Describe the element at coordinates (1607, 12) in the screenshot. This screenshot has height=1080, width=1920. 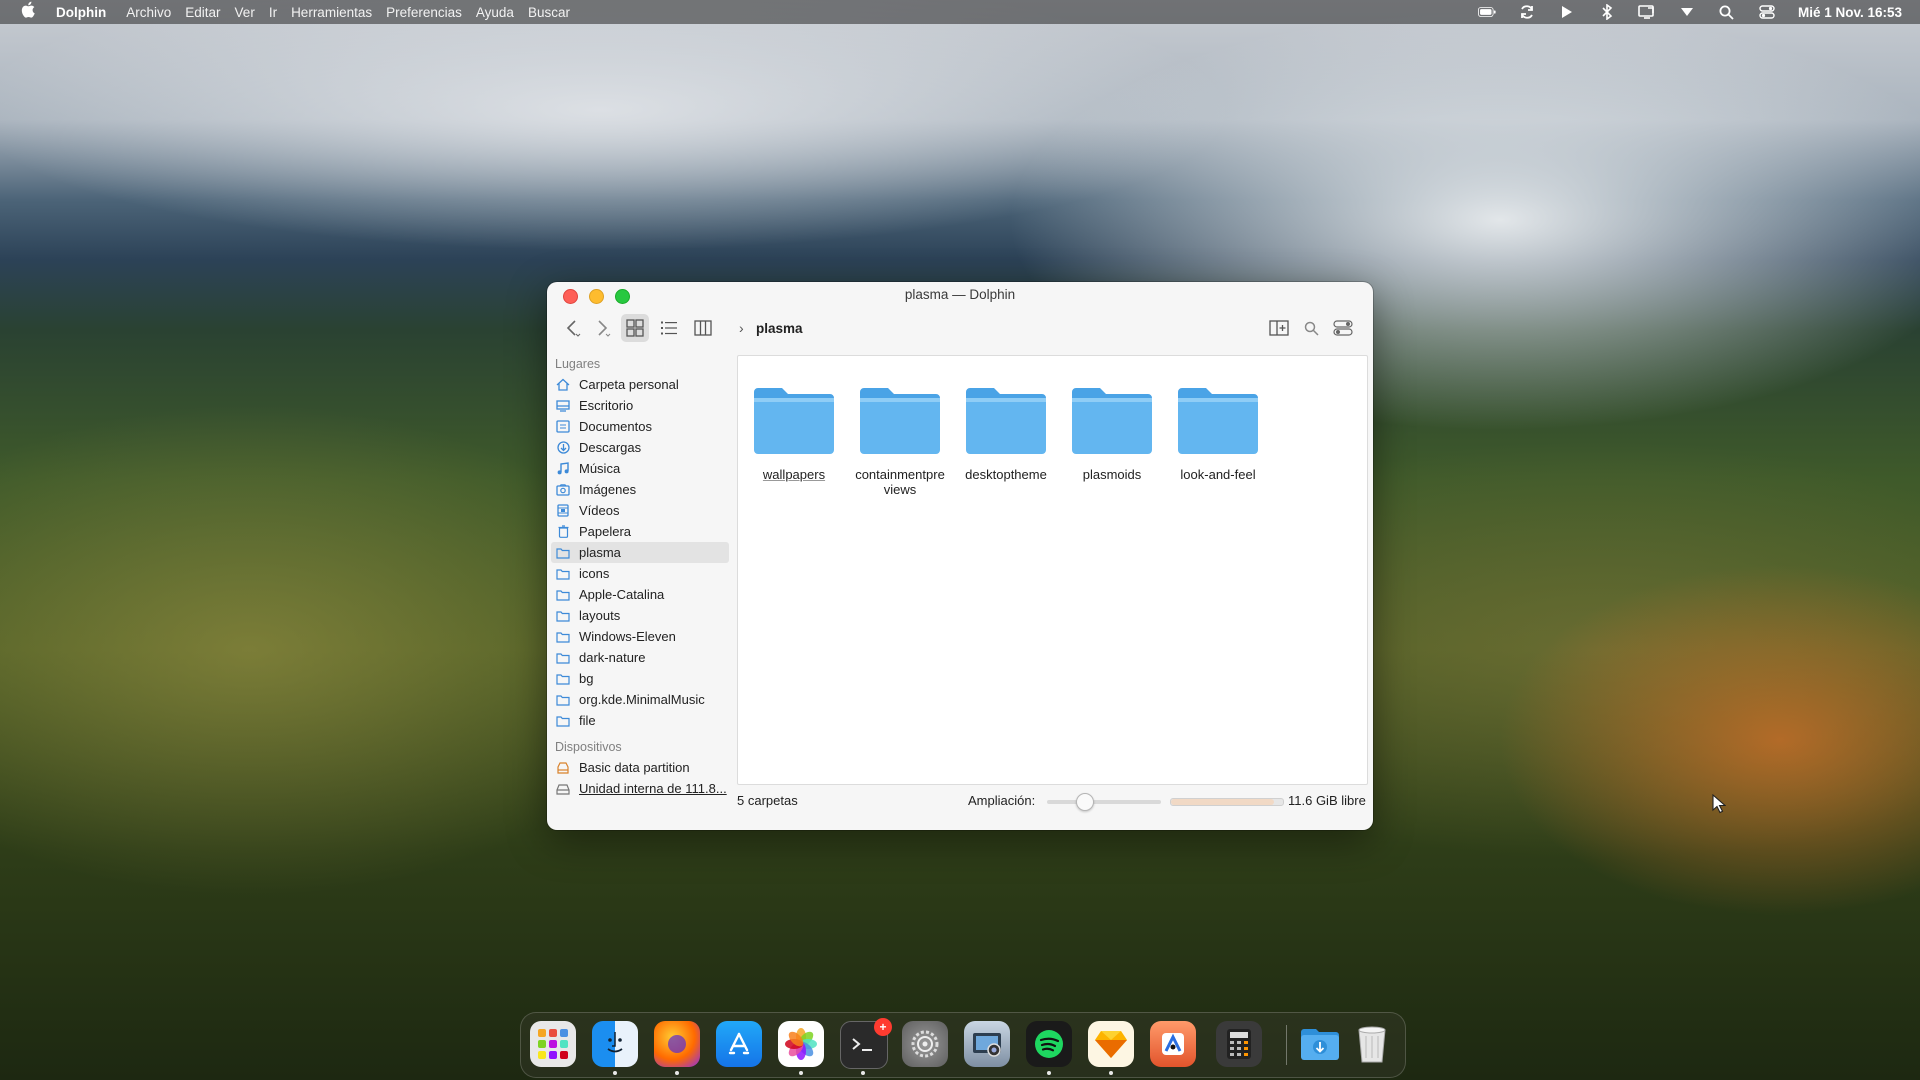
I see `bluetooth-icon` at that location.